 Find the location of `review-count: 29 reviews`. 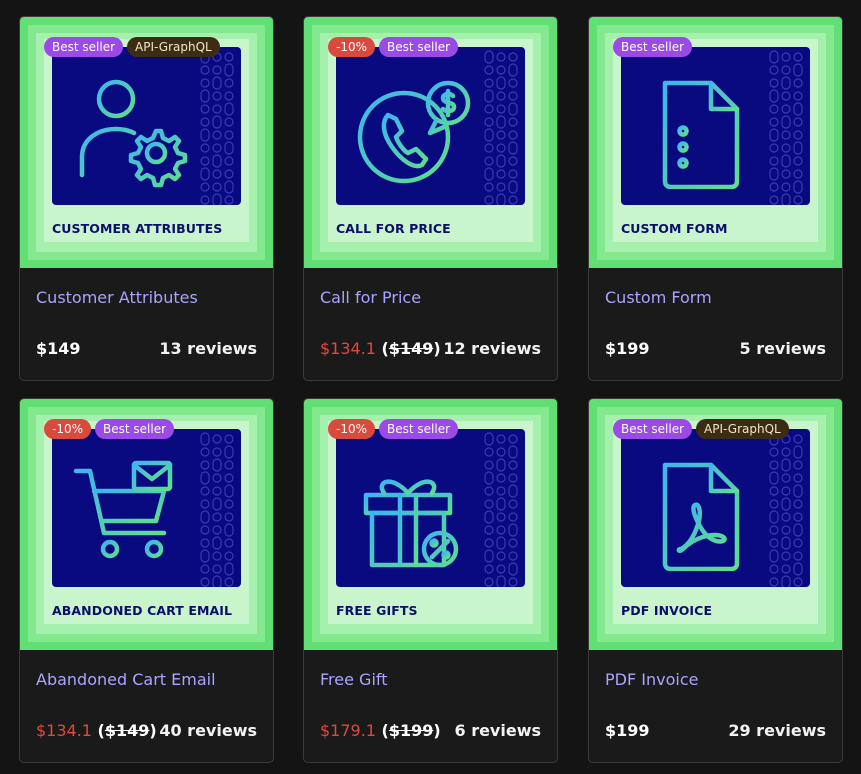

review-count: 29 reviews is located at coordinates (777, 730).